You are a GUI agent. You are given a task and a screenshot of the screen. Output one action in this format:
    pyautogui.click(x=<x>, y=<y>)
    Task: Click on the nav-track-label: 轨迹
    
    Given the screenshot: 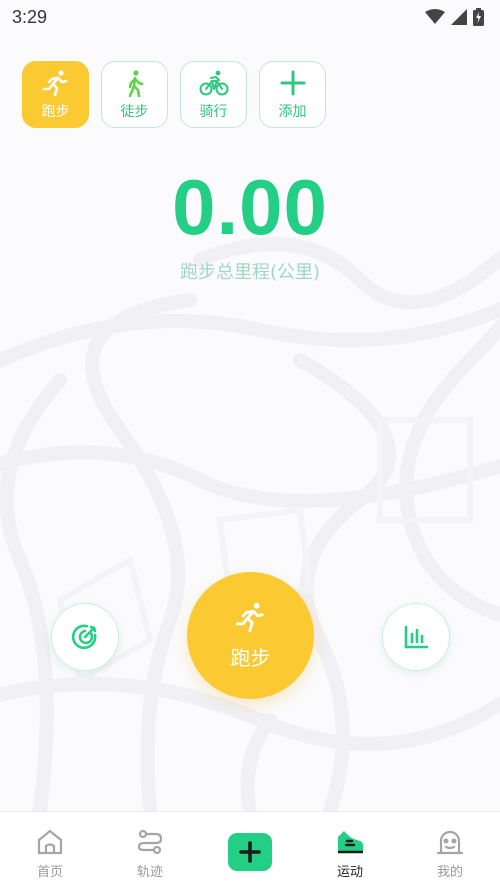 What is the action you would take?
    pyautogui.click(x=149, y=872)
    